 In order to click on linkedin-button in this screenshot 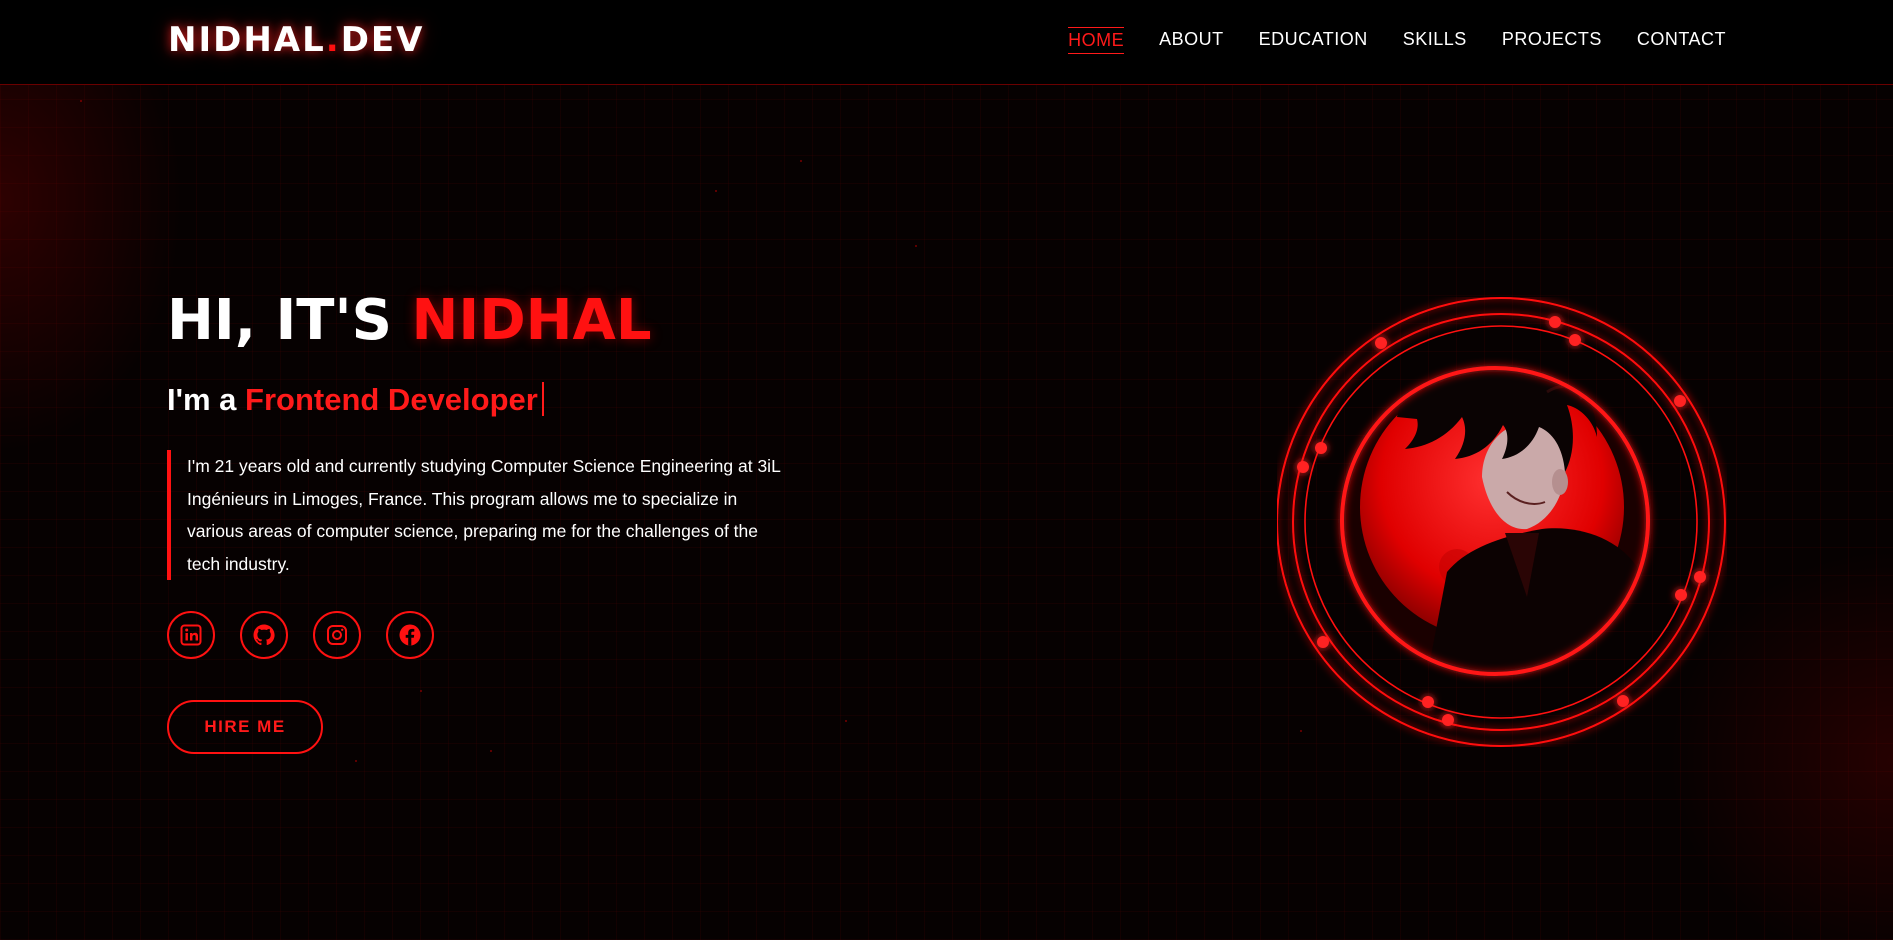, I will do `click(191, 635)`.